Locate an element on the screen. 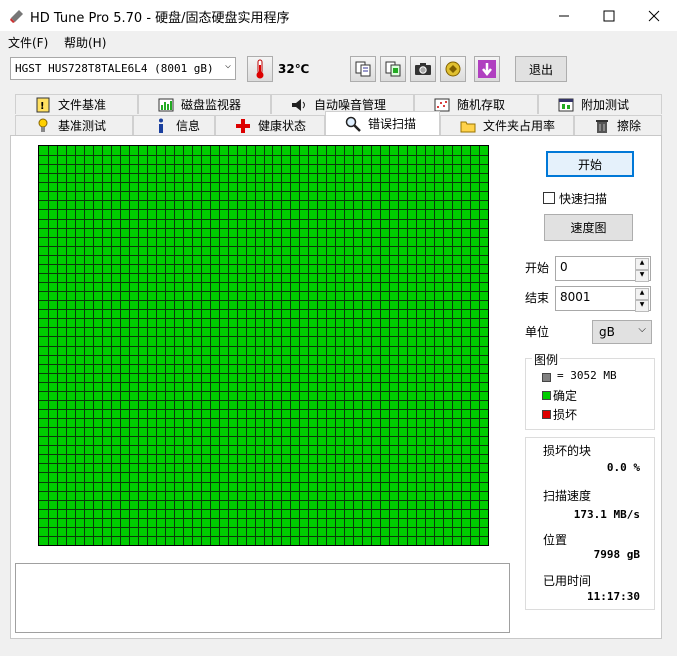 Image resolution: width=677 pixels, height=656 pixels. tab-label: 错误扫描 is located at coordinates (392, 124).